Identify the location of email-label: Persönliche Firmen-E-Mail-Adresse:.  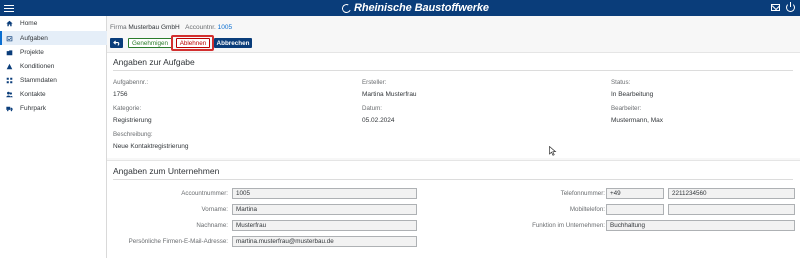
(178, 241).